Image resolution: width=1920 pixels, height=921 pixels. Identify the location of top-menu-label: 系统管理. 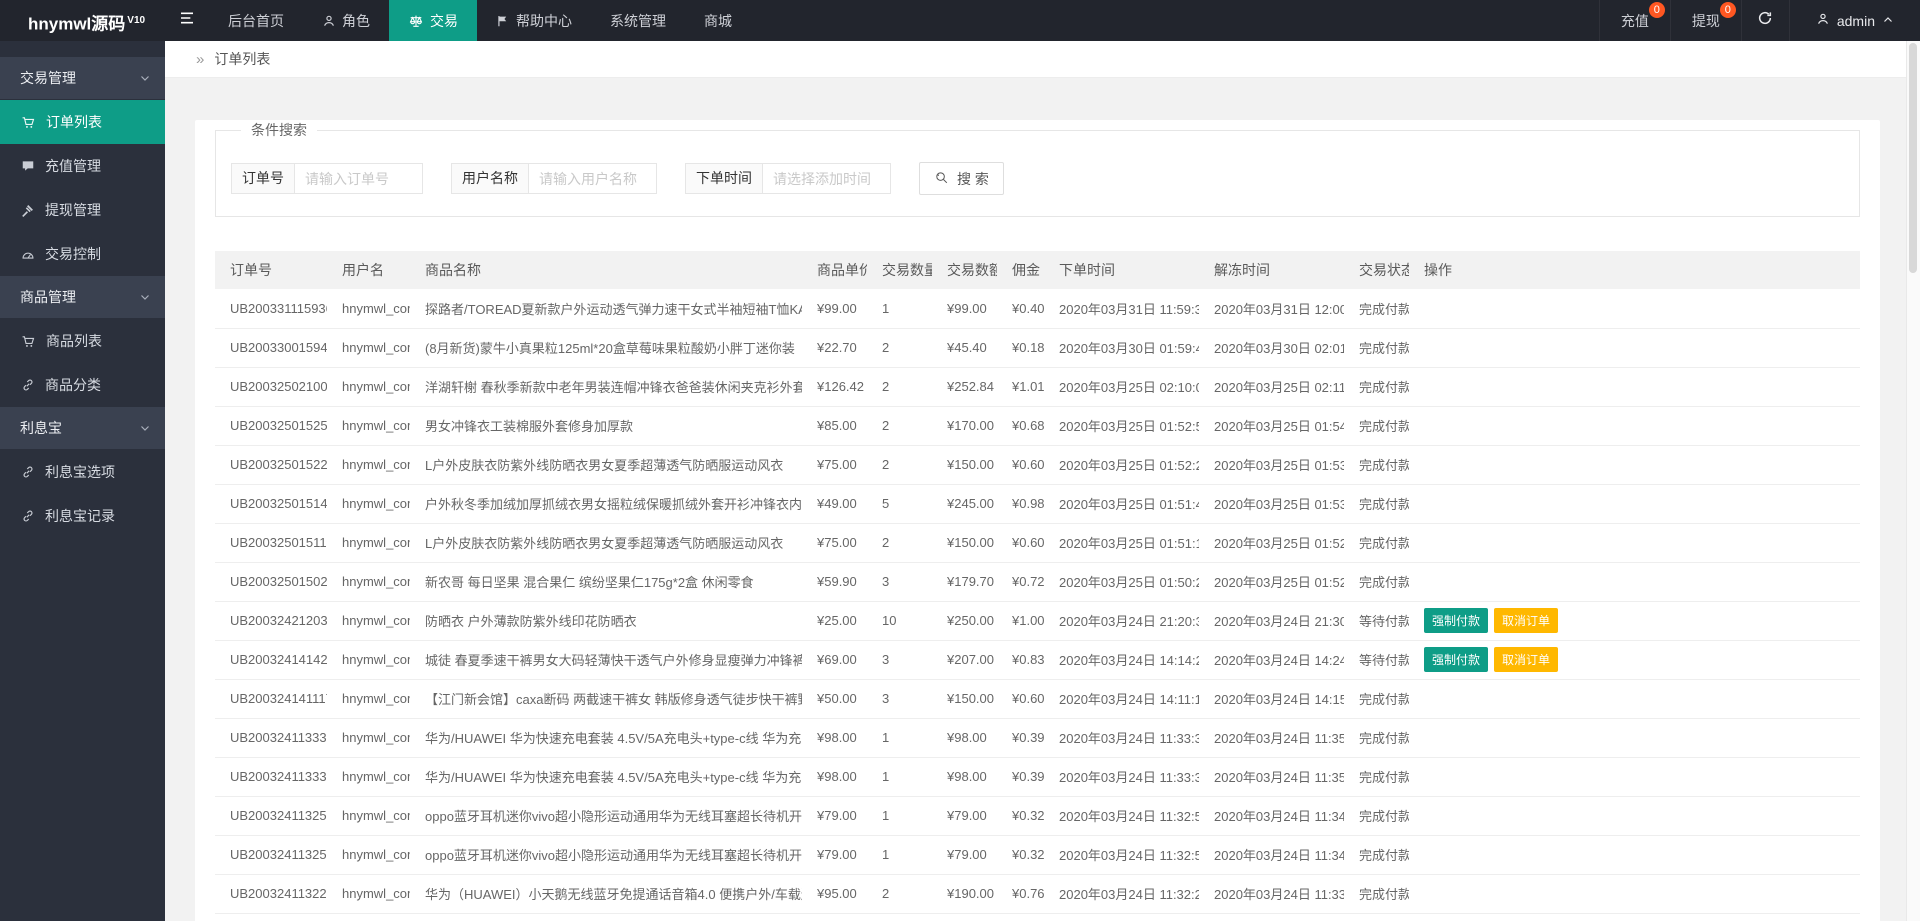
(638, 20).